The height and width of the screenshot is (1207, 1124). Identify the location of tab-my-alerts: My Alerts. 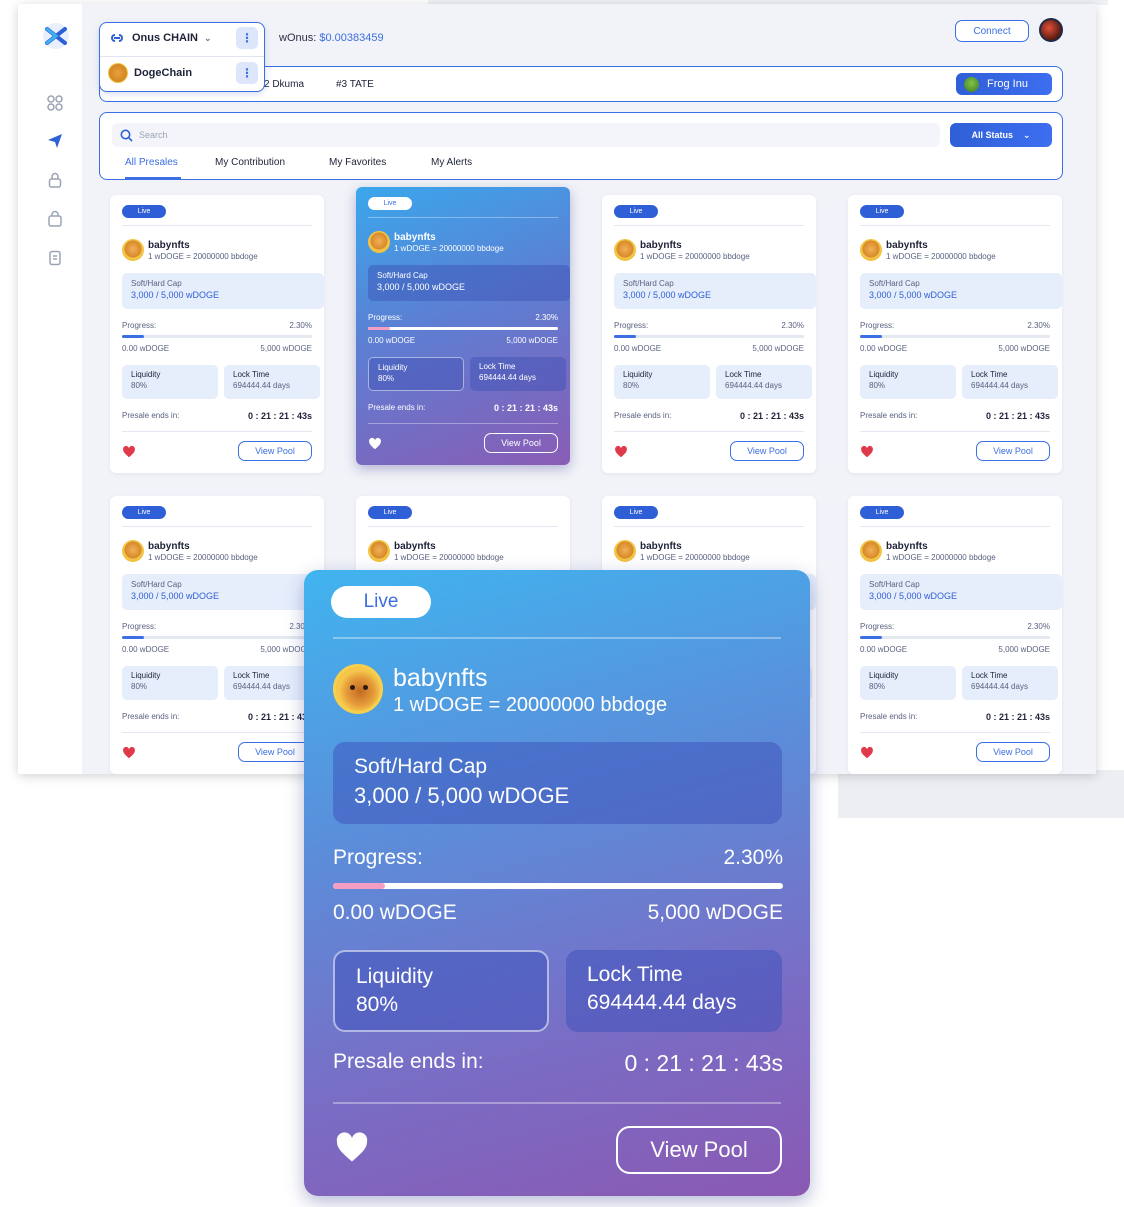
(451, 162).